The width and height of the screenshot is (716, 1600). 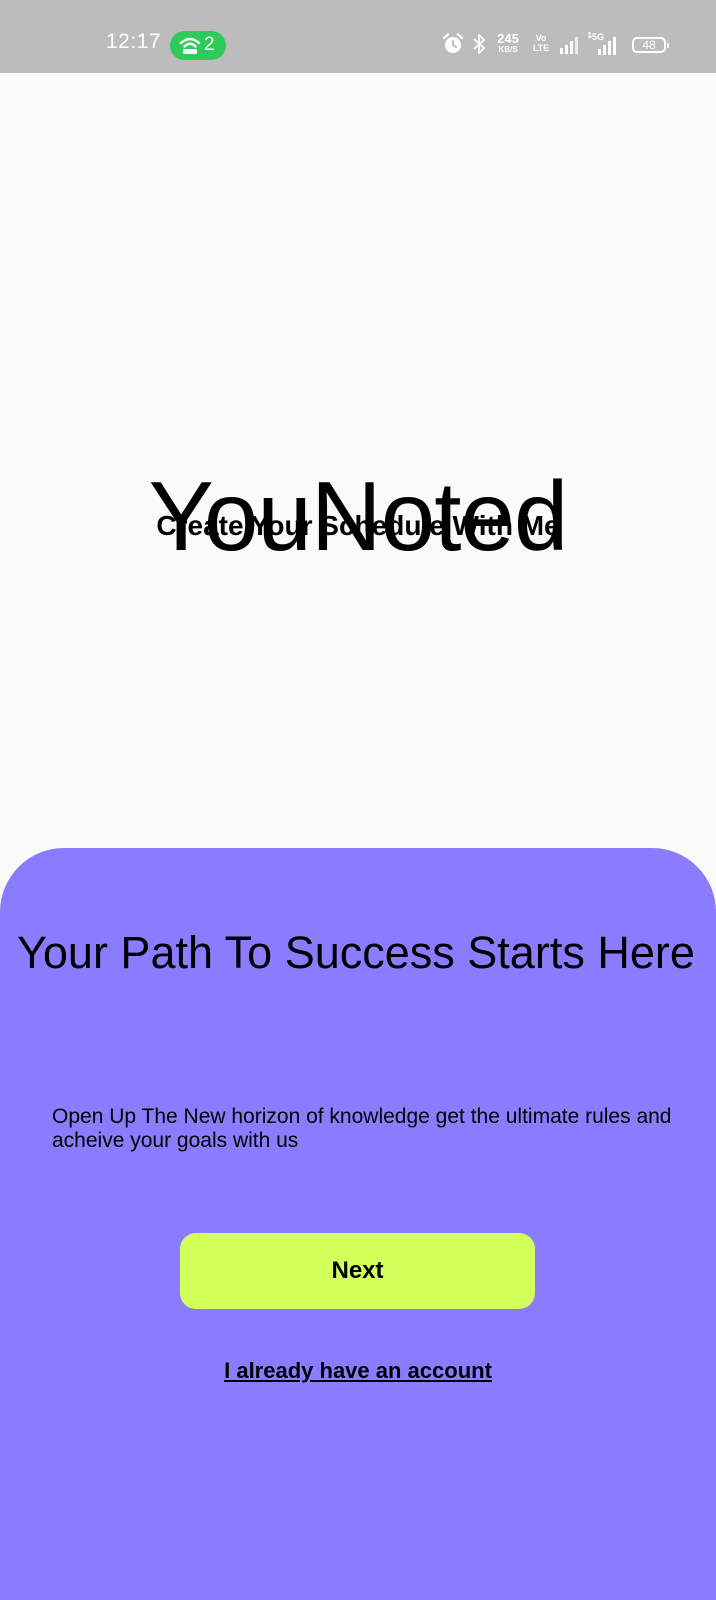 I want to click on network-speed-unit: KB/S, so click(x=508, y=49).